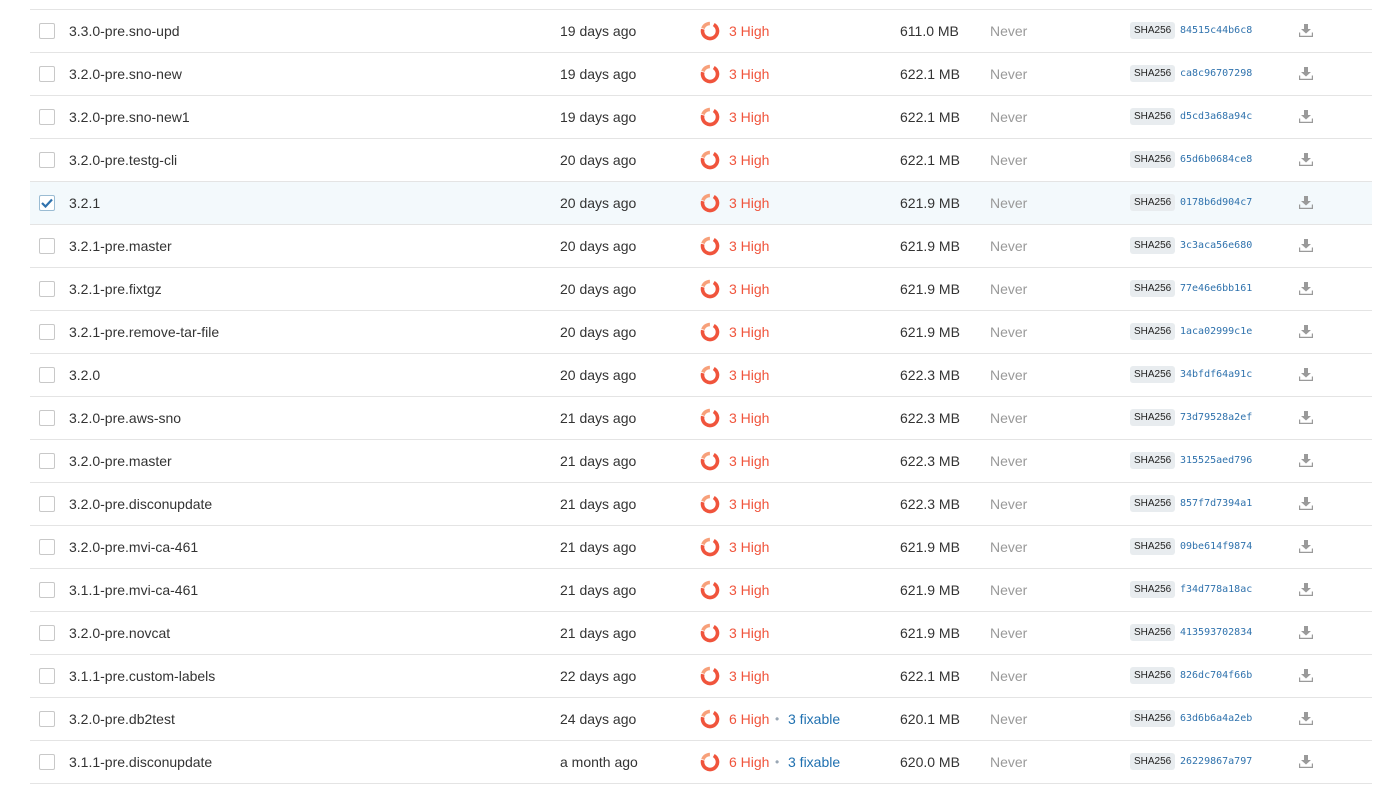  Describe the element at coordinates (1216, 590) in the screenshot. I see `digest-link: f34d778a18ac` at that location.